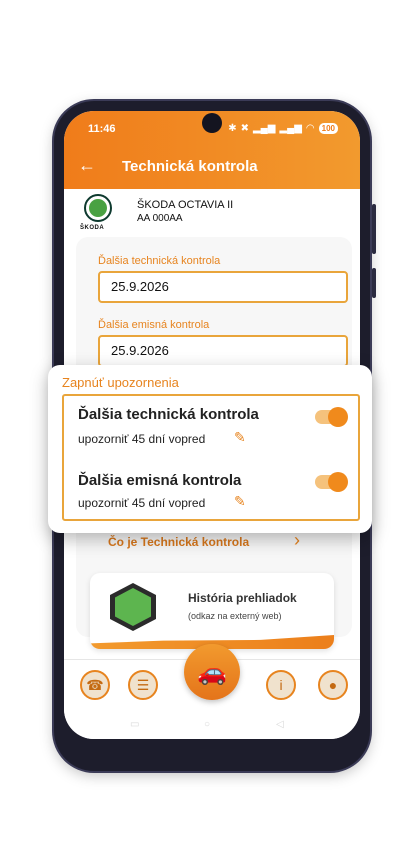  I want to click on history-subtitle: (odkaz na externý web), so click(235, 616).